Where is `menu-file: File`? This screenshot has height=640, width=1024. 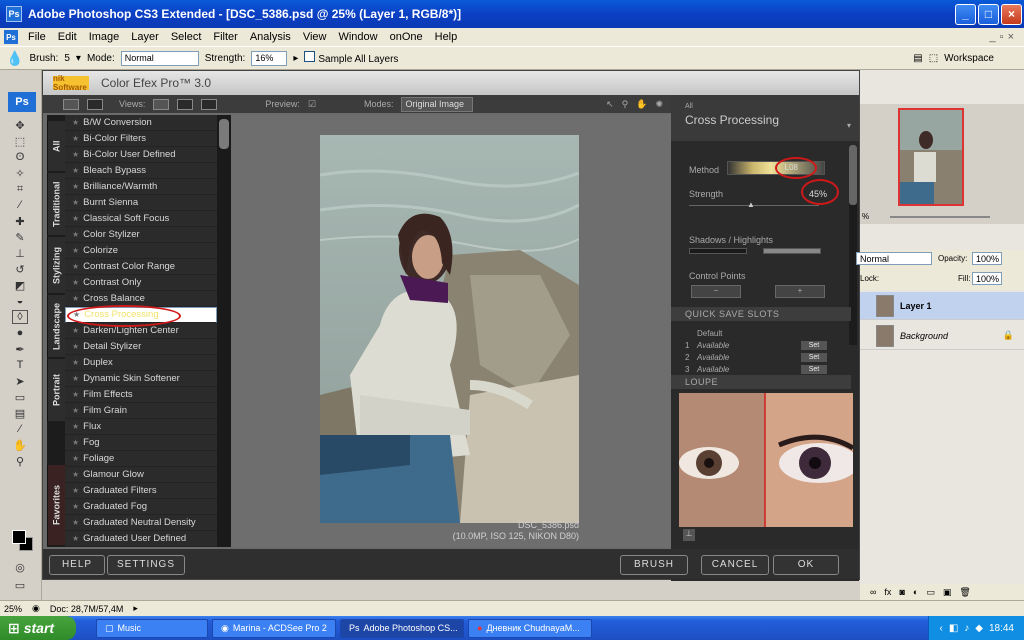
menu-file: File is located at coordinates (37, 37).